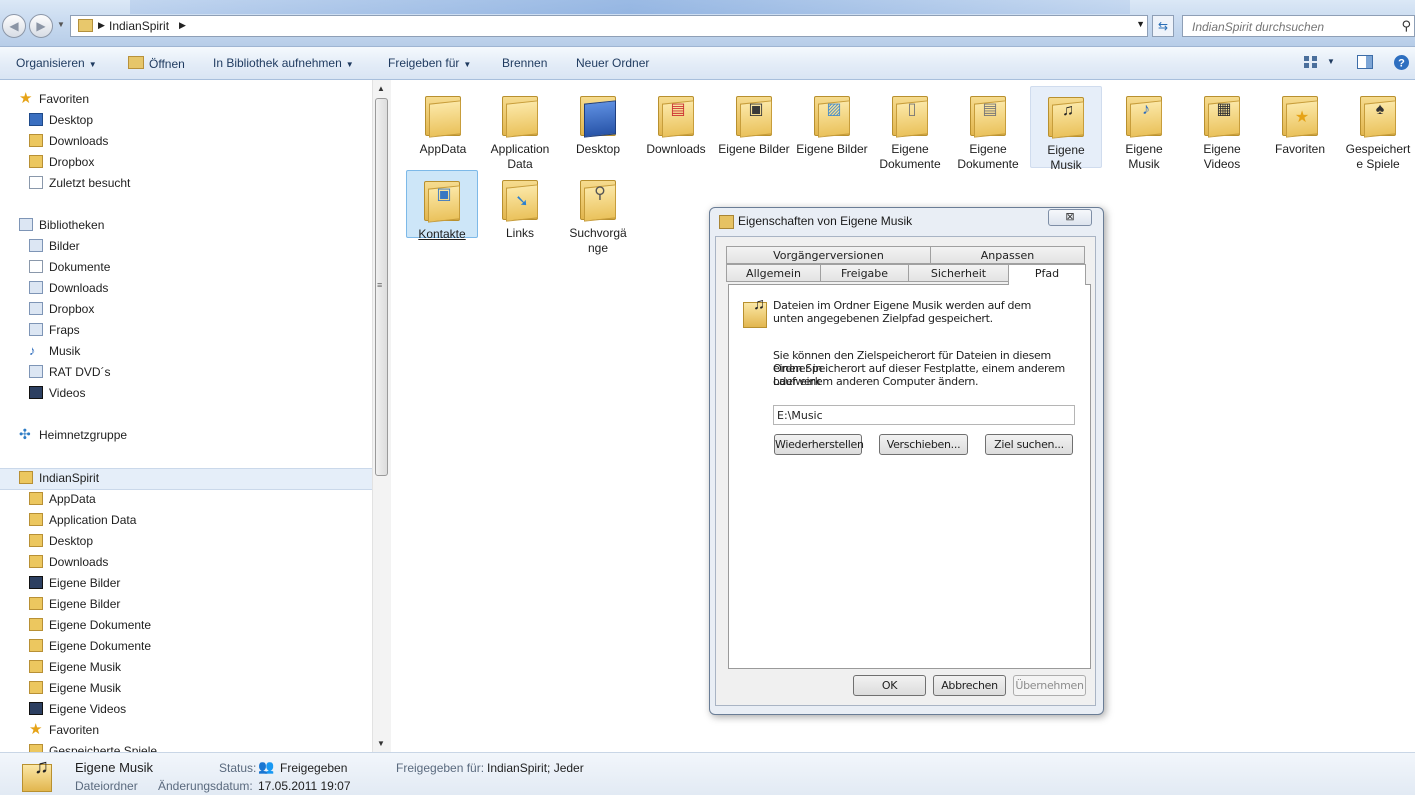 The image size is (1415, 795). I want to click on nav-scrollbar: ▲ ≡ ▼, so click(381, 416).